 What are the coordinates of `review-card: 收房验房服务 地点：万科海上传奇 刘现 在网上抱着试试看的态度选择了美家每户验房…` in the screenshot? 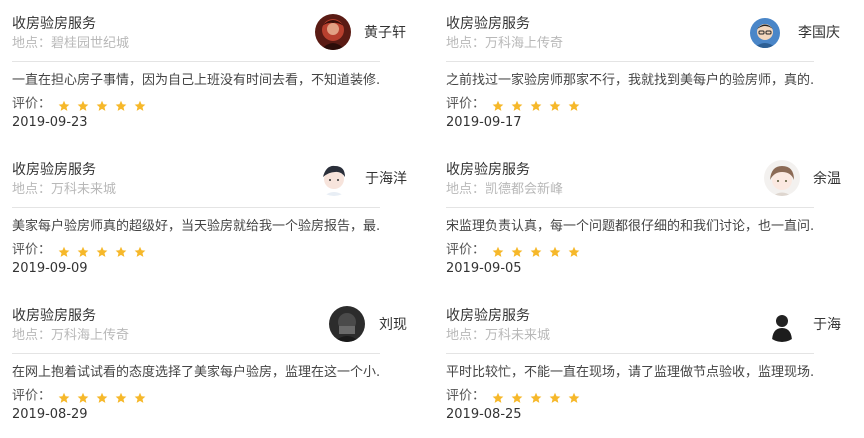 It's located at (209, 368).